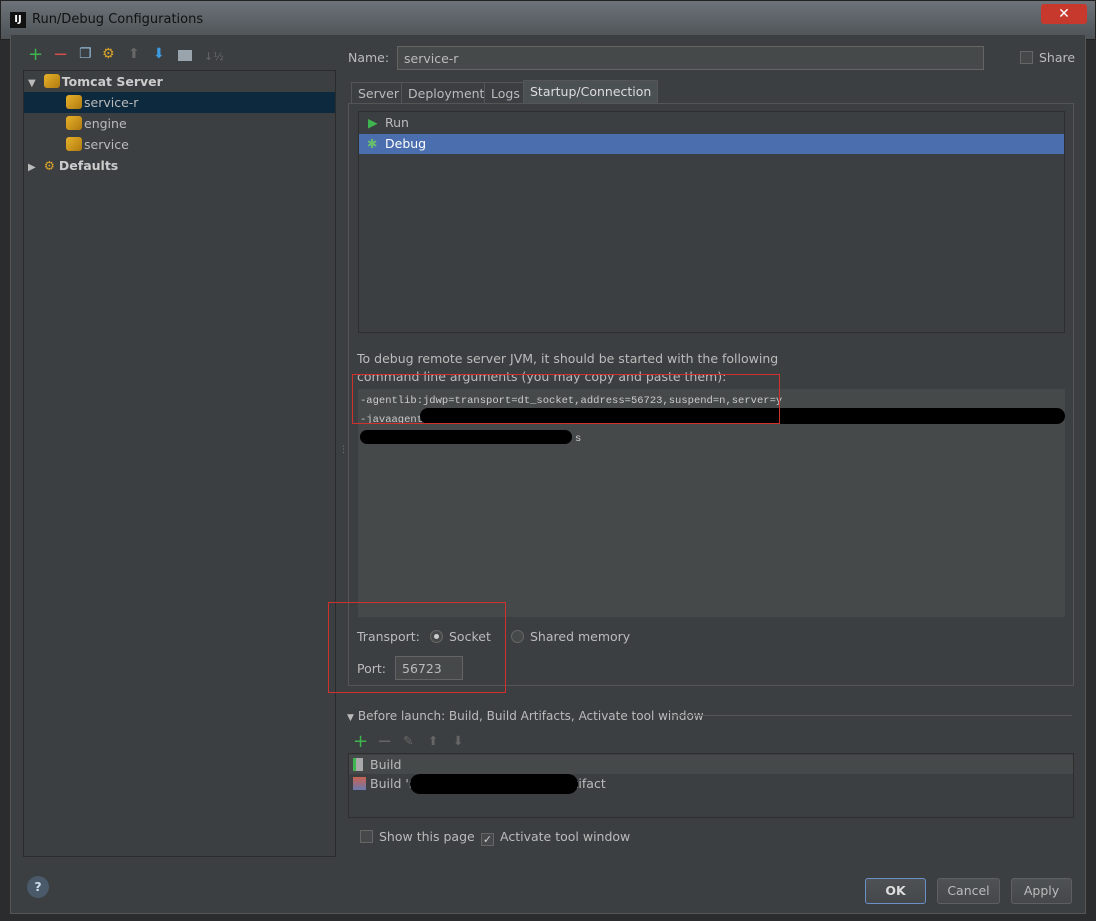 This screenshot has height=921, width=1096. Describe the element at coordinates (60, 54) in the screenshot. I see `remove-icon: −` at that location.